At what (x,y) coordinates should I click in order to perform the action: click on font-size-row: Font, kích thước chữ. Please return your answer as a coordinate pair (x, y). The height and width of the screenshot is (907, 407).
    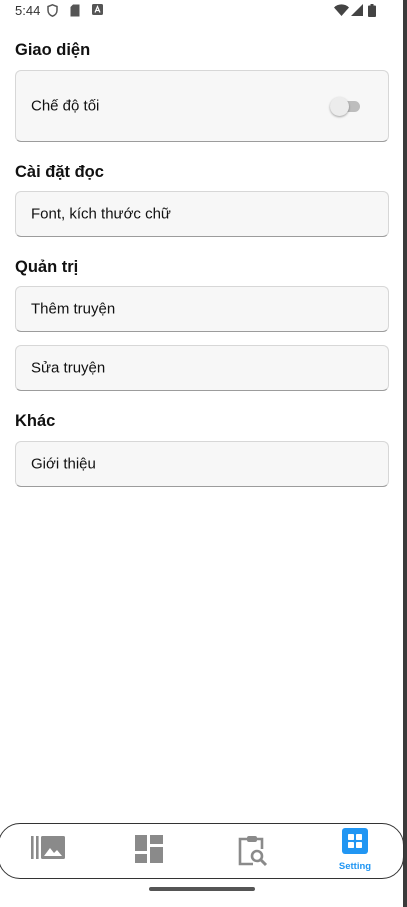
    Looking at the image, I should click on (202, 214).